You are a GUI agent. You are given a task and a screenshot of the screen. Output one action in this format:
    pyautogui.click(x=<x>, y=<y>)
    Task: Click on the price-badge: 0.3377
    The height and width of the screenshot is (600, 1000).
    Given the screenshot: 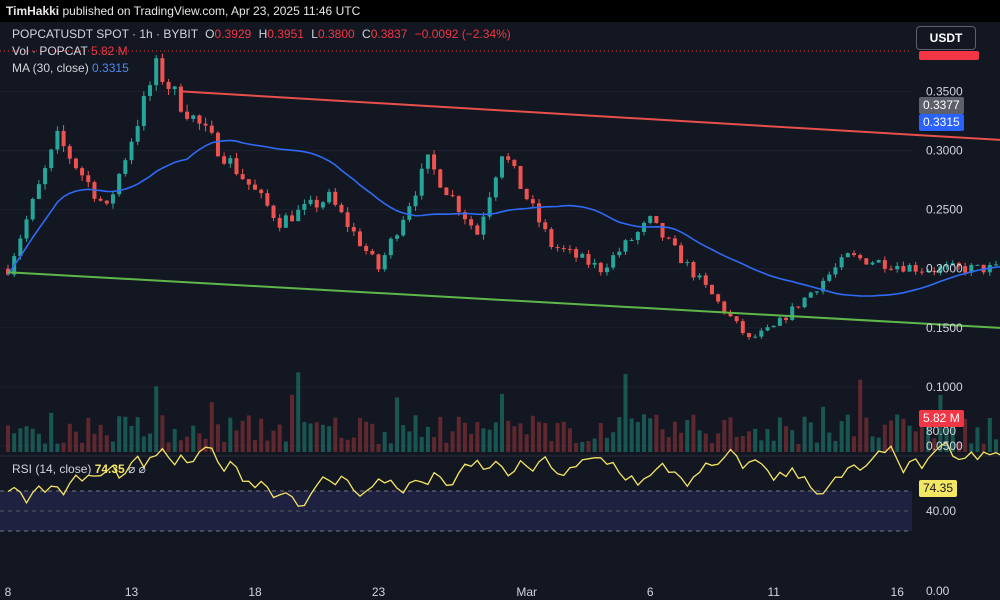 What is the action you would take?
    pyautogui.click(x=941, y=105)
    